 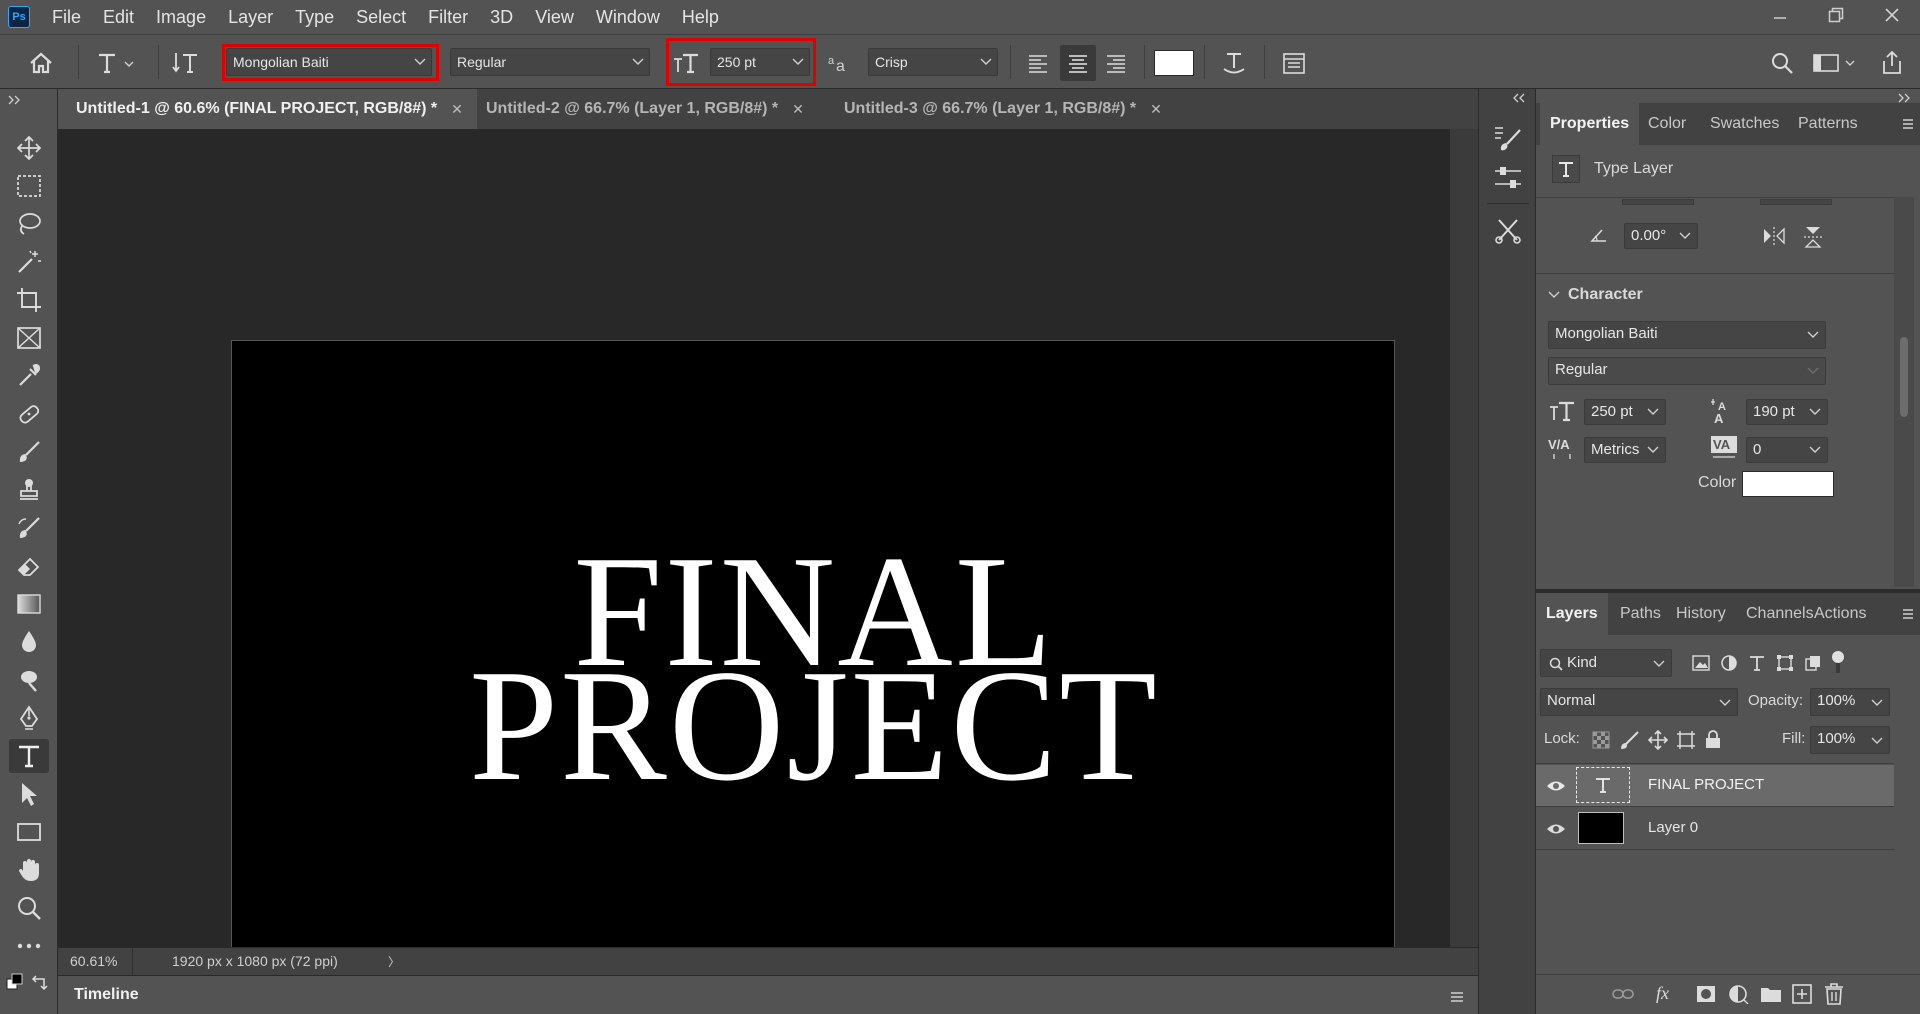 What do you see at coordinates (1850, 740) in the screenshot?
I see `fill-input: 100%` at bounding box center [1850, 740].